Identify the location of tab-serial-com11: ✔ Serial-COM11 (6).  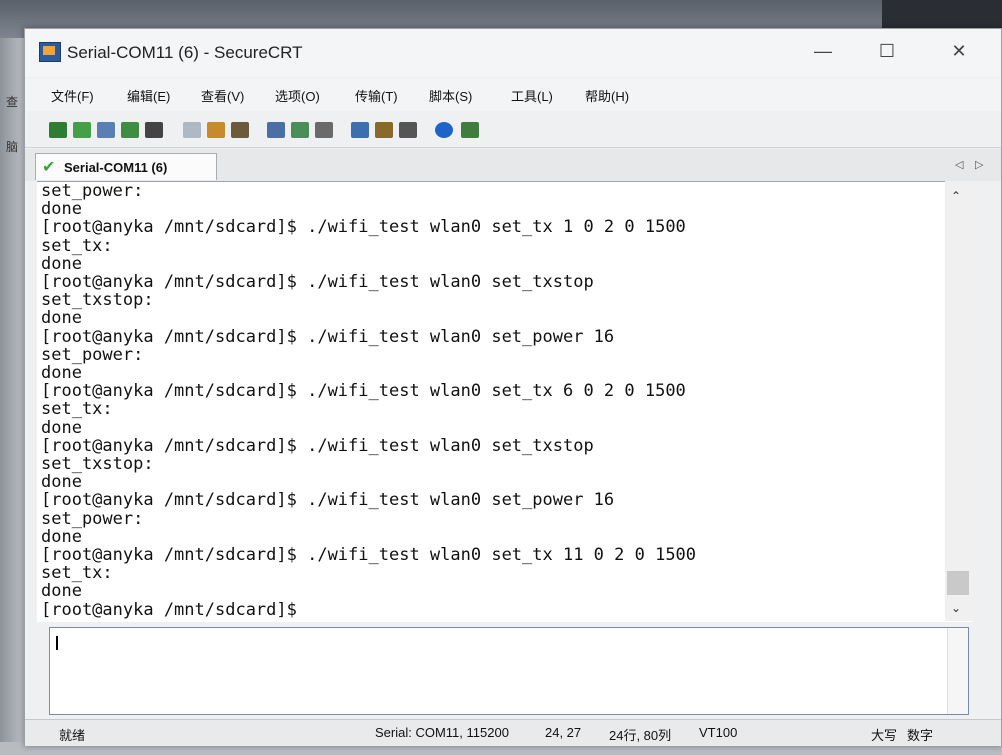
(126, 166).